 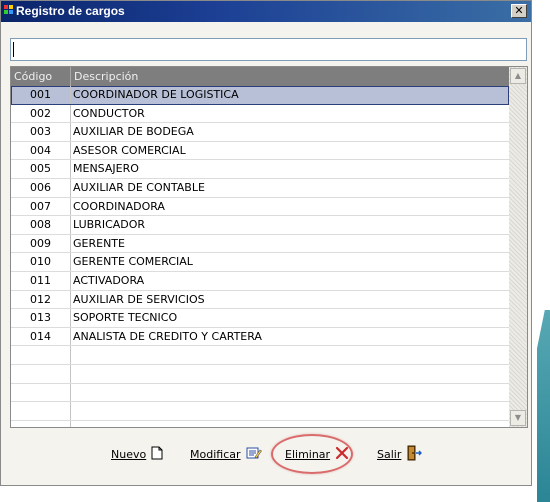 I want to click on cell-codigo: 011, so click(x=41, y=280).